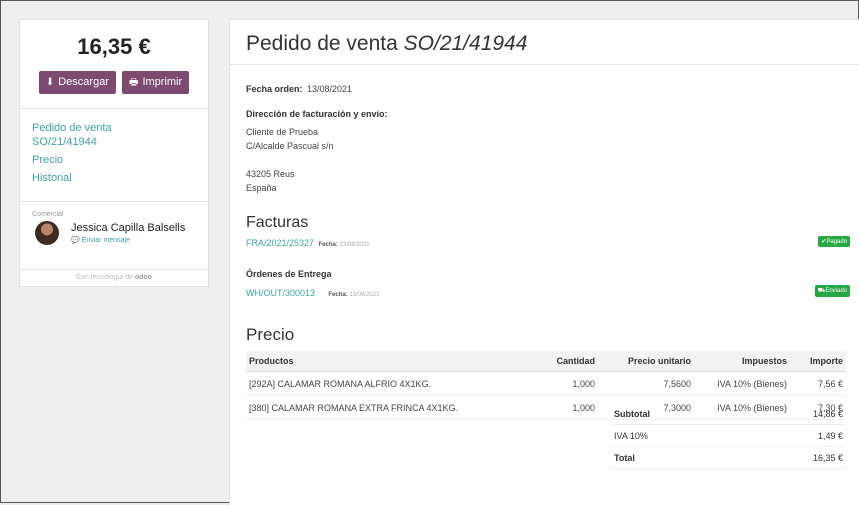  Describe the element at coordinates (646, 361) in the screenshot. I see `col-unit-price: Precio unitario` at that location.